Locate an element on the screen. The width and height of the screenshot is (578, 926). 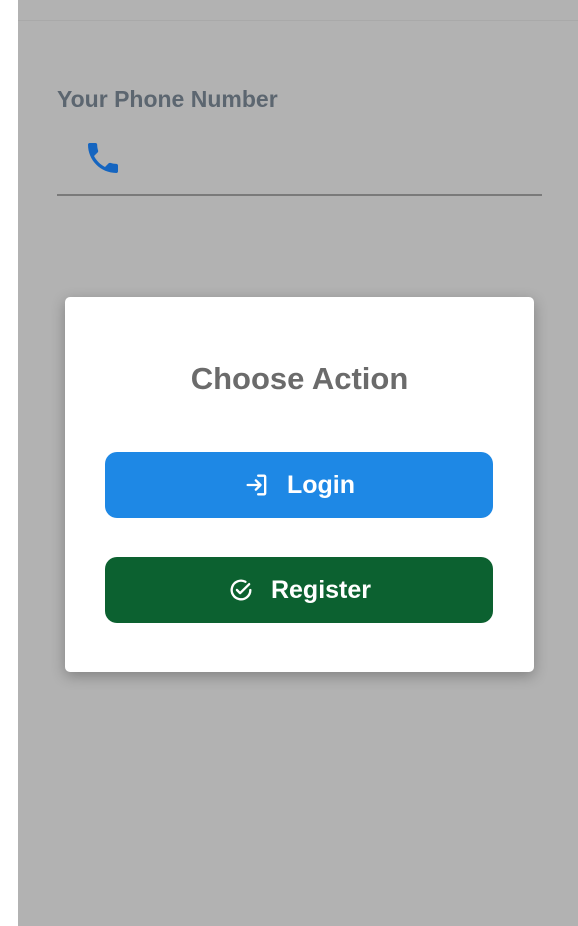
register-button-label: Register is located at coordinates (321, 589).